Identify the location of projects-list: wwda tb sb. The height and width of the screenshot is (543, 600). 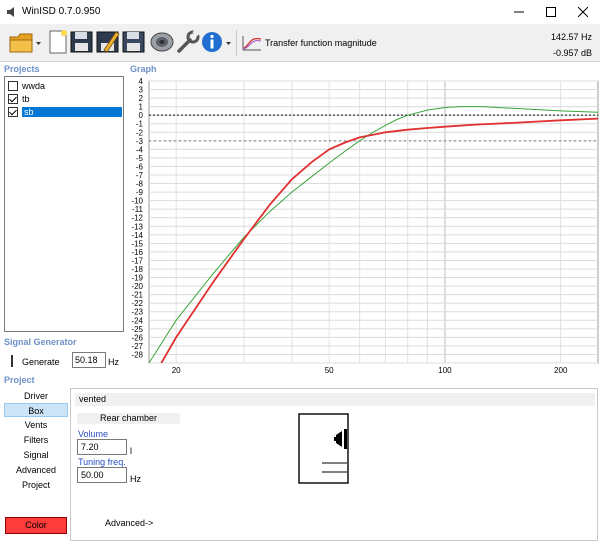
(64, 204).